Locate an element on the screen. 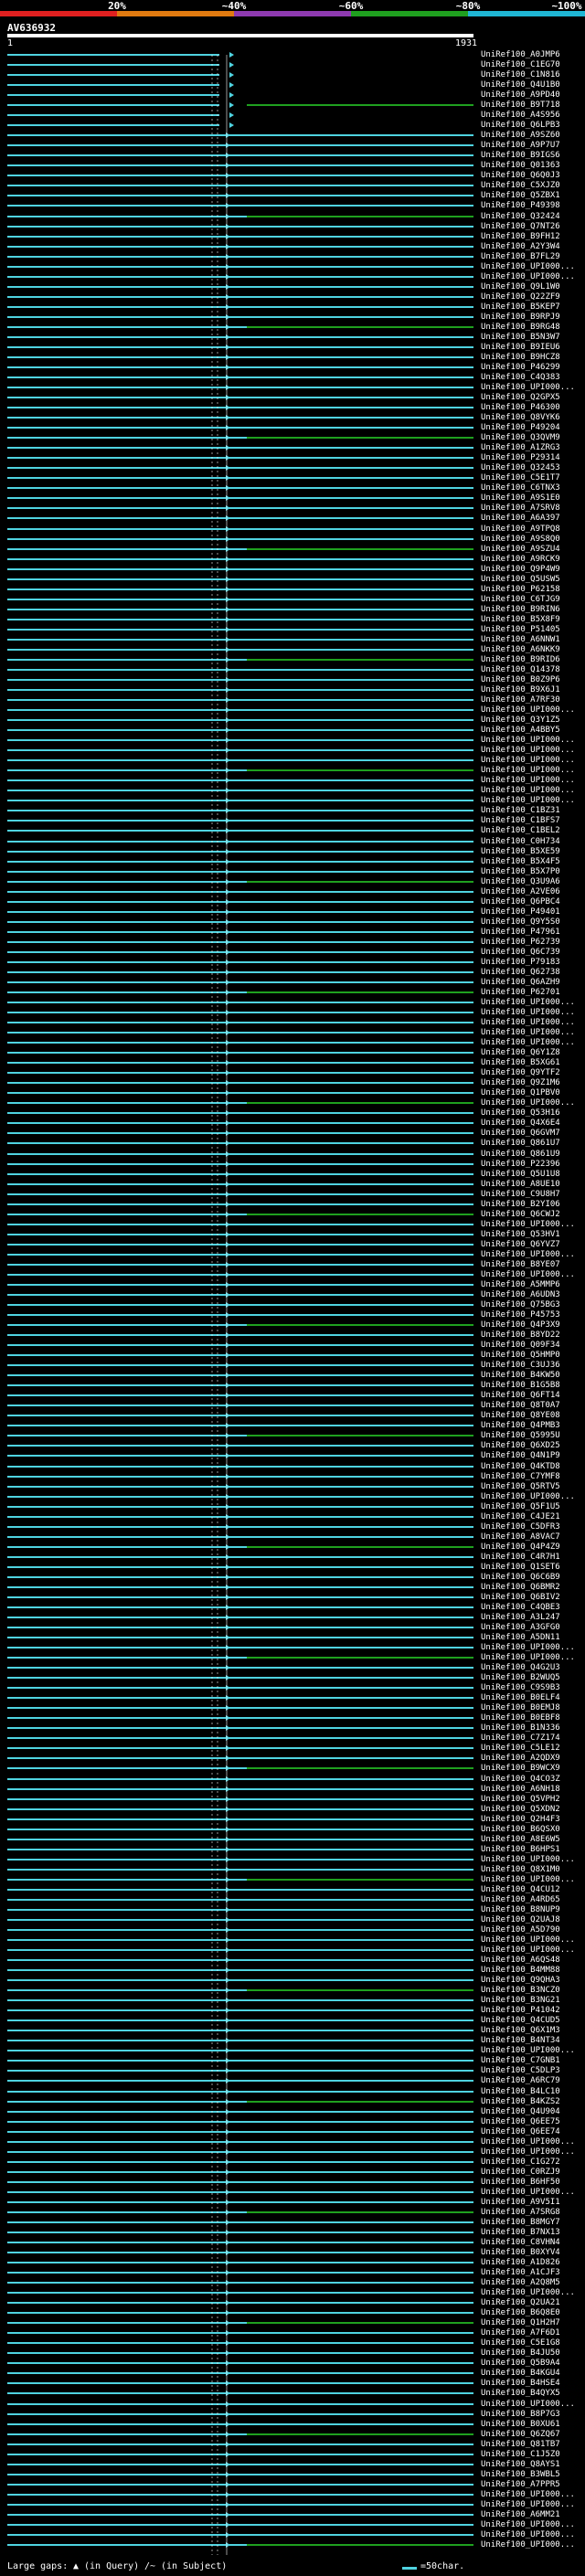  hit-name: UniRef100_Q6C6B9 is located at coordinates (533, 1577).